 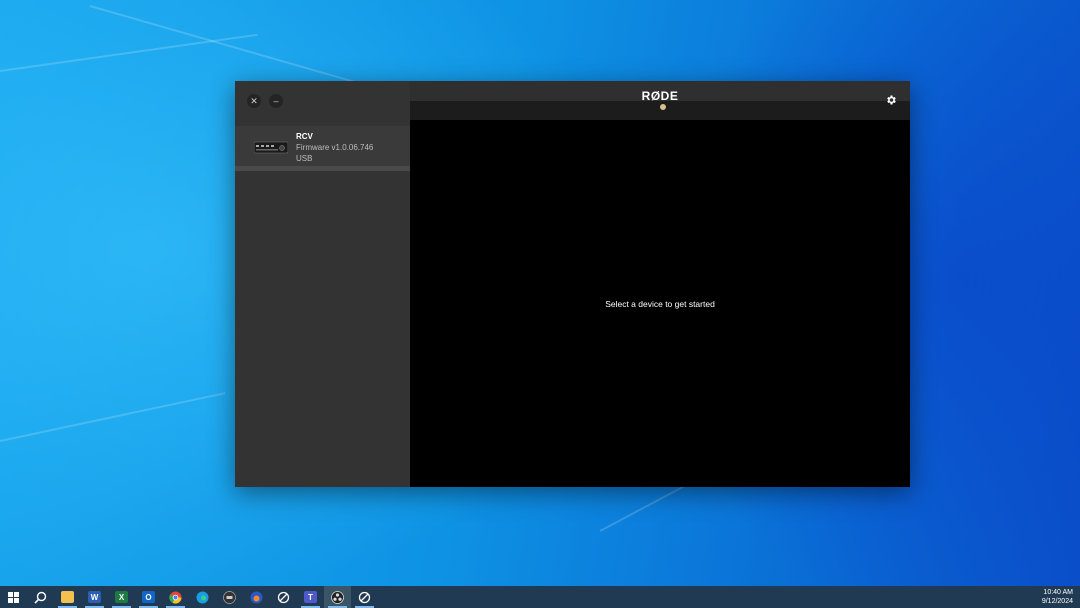 What do you see at coordinates (256, 597) in the screenshot?
I see `browser-icon` at bounding box center [256, 597].